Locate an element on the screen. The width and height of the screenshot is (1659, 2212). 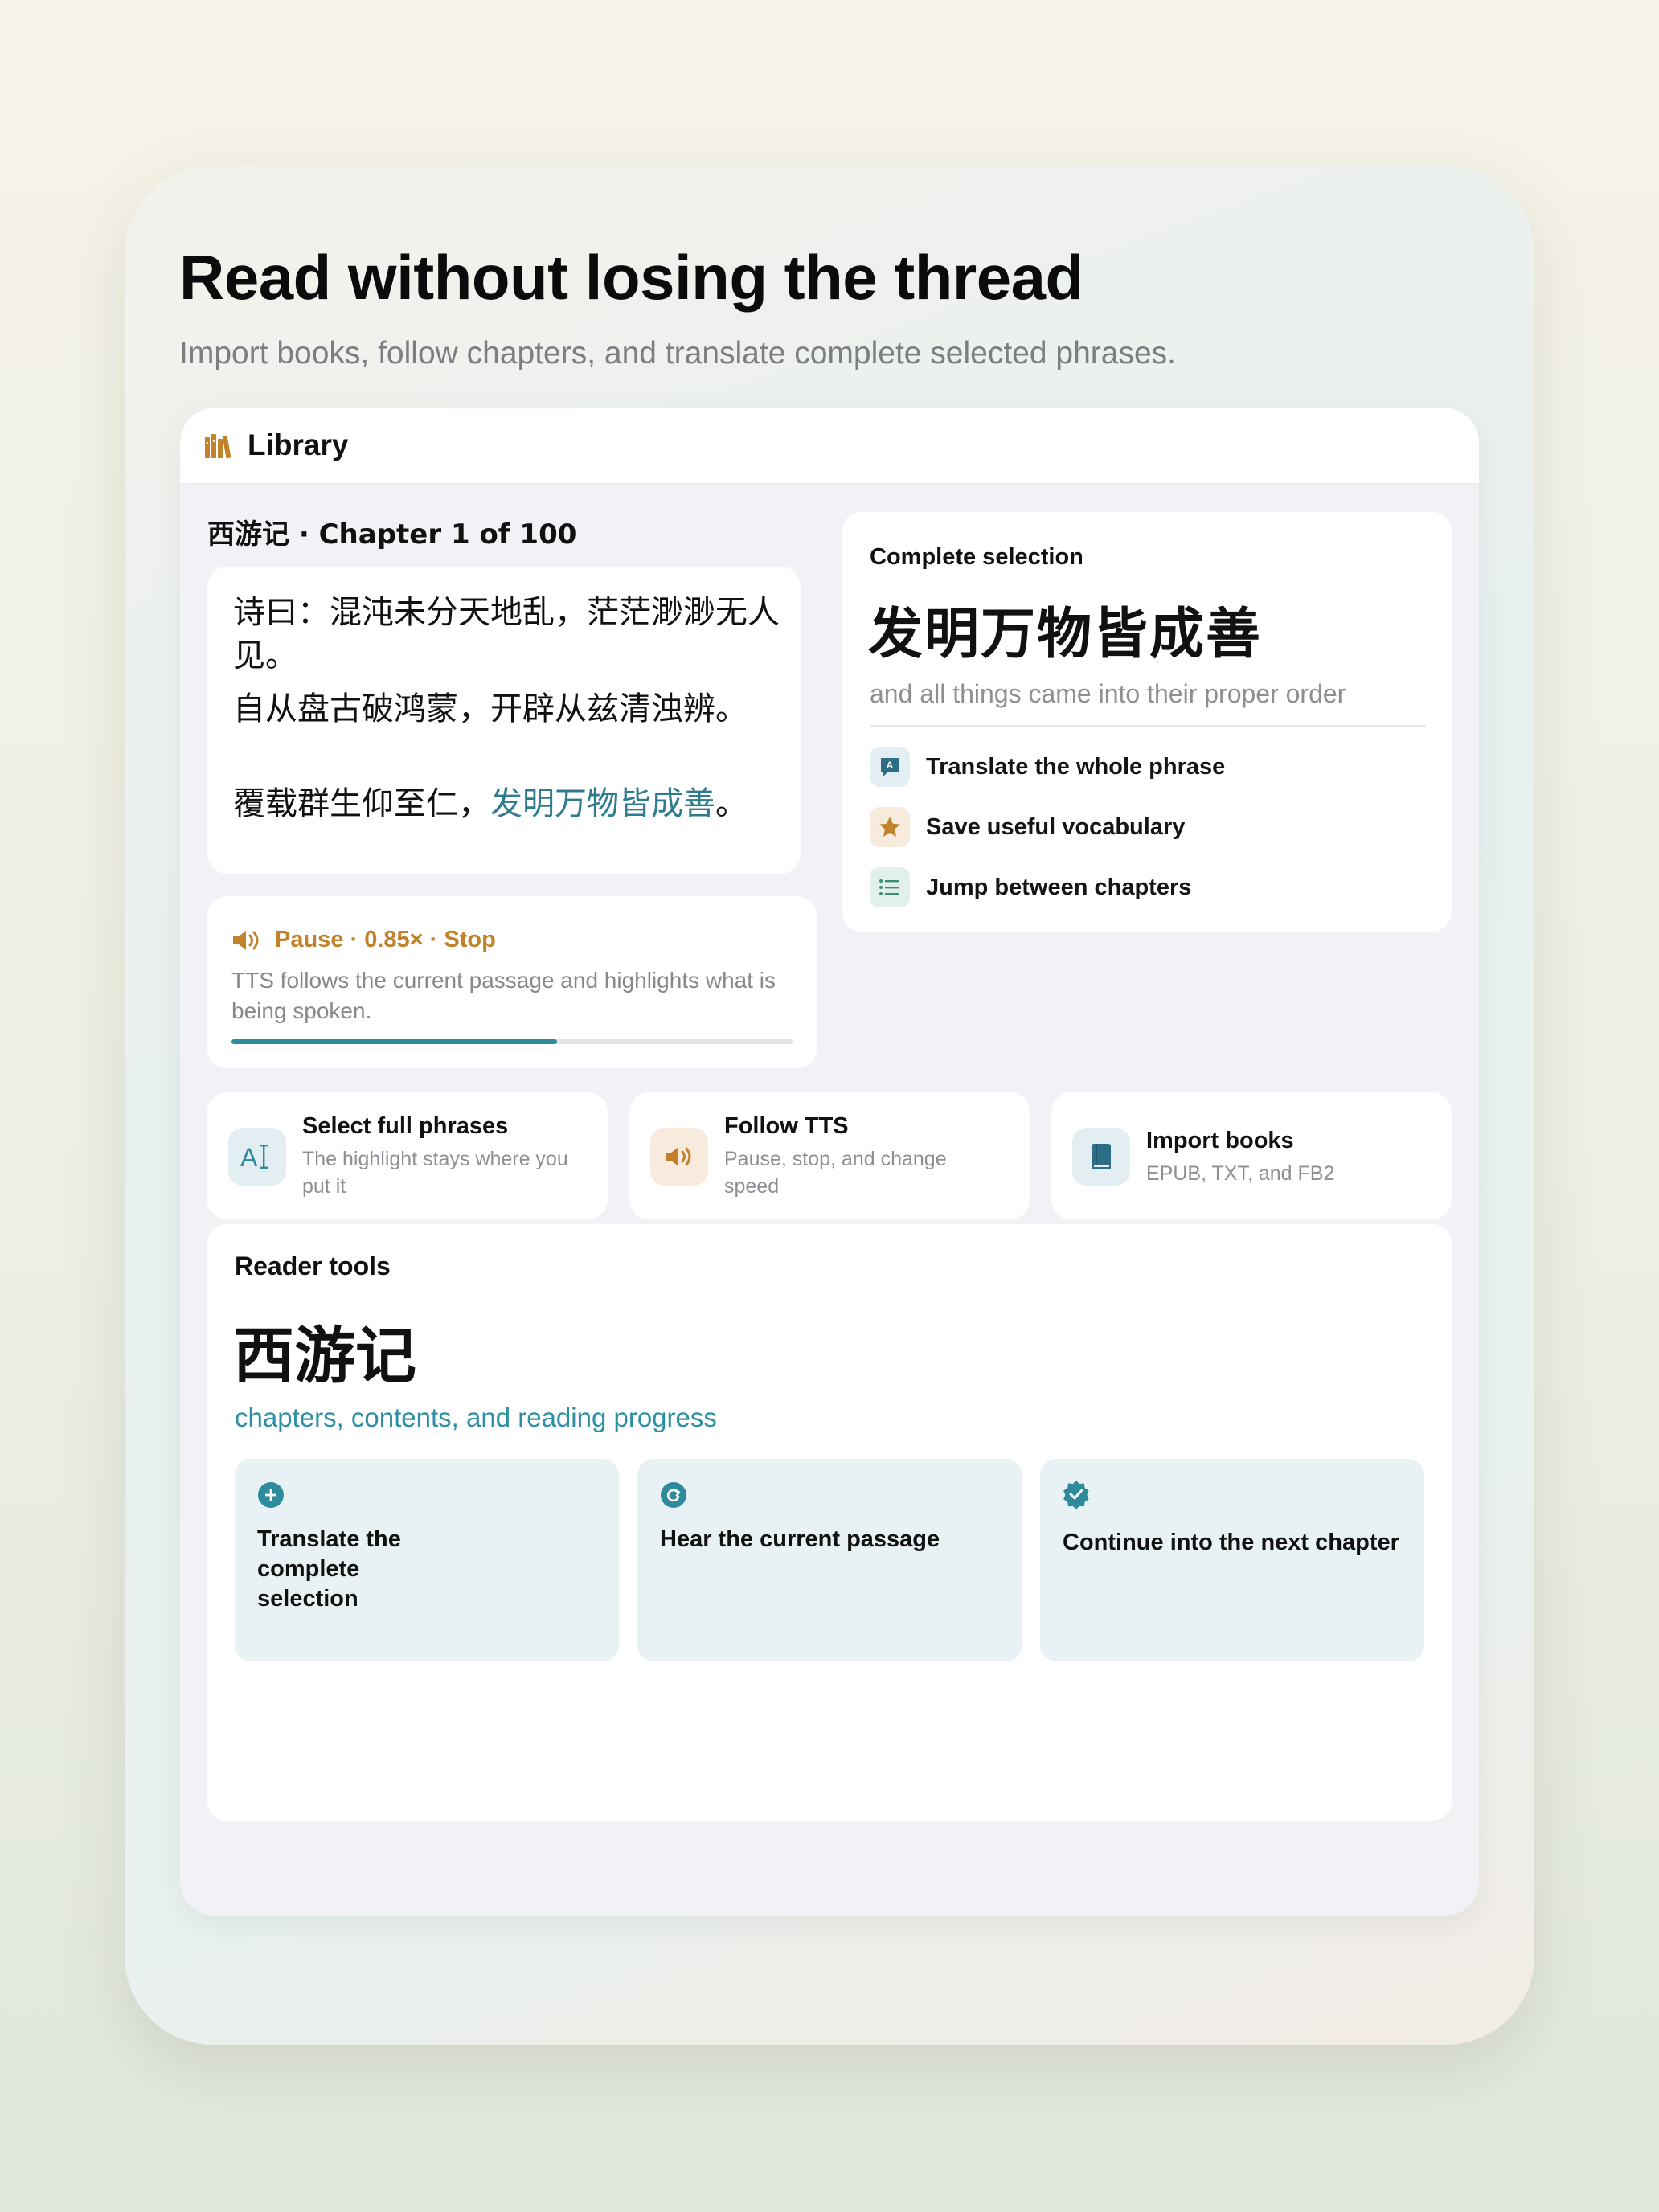
verified-badge-icon is located at coordinates (1076, 1494).